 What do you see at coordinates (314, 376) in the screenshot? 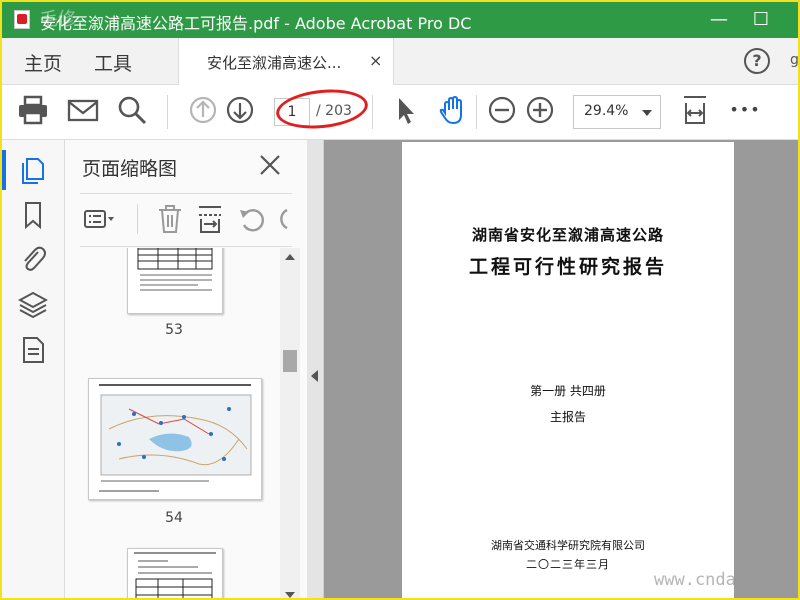
I see `collapse-arrow-icon` at bounding box center [314, 376].